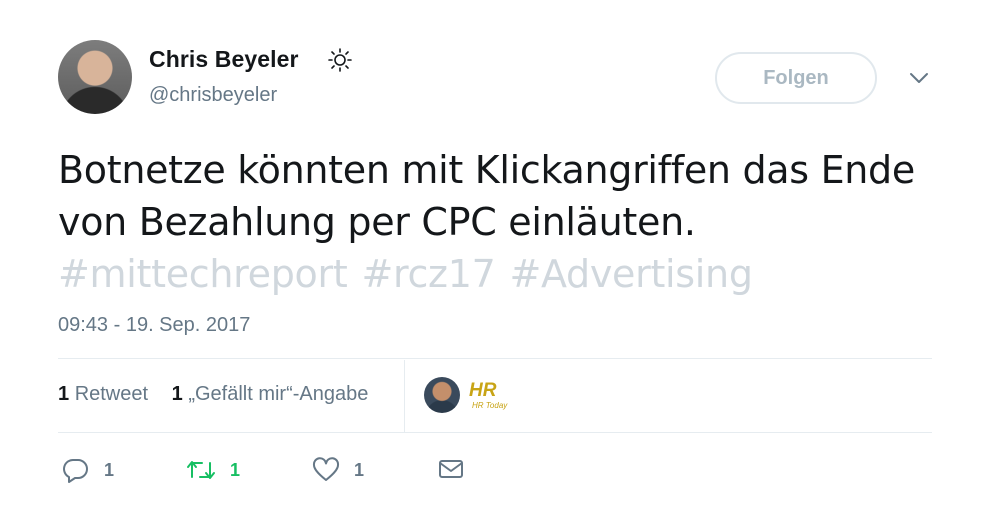 Image resolution: width=992 pixels, height=522 pixels. I want to click on like-stat-count: 1, so click(177, 394).